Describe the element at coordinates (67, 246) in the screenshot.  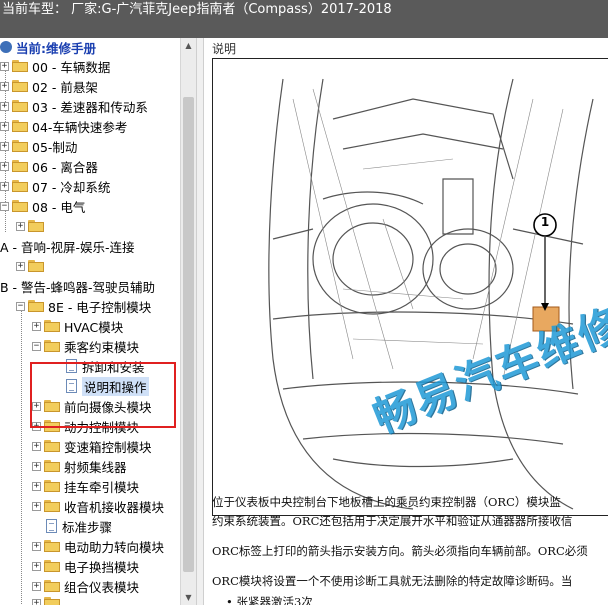
I see `tree-item: 8A - 音响-视屏-娱乐-连接` at that location.